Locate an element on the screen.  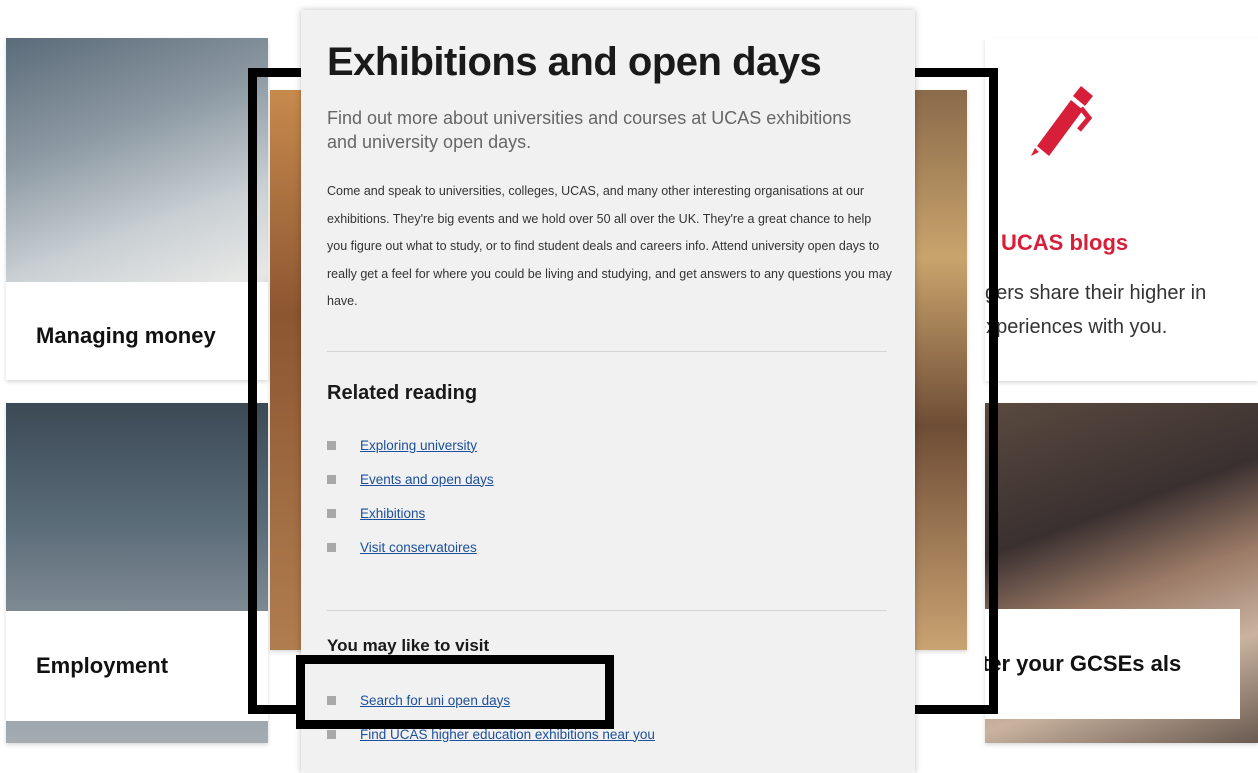
employment-label-box: Employment is located at coordinates (137, 666).